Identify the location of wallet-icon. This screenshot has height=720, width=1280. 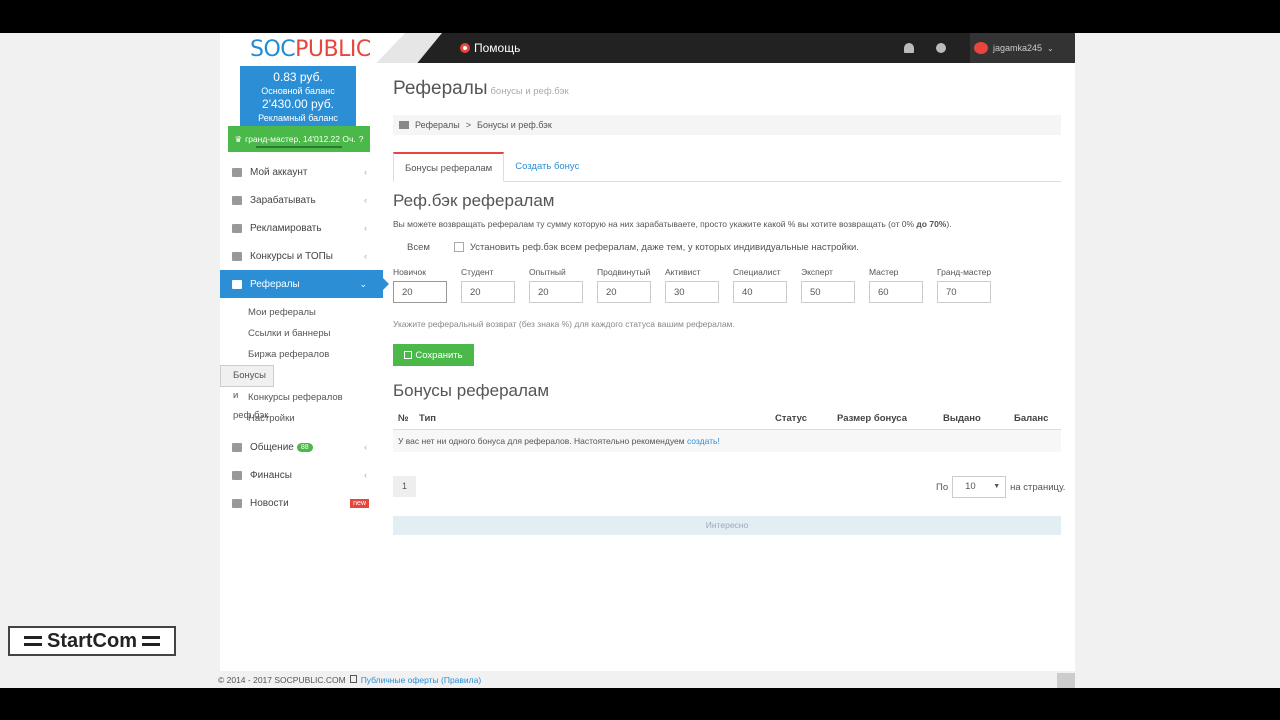
(237, 200).